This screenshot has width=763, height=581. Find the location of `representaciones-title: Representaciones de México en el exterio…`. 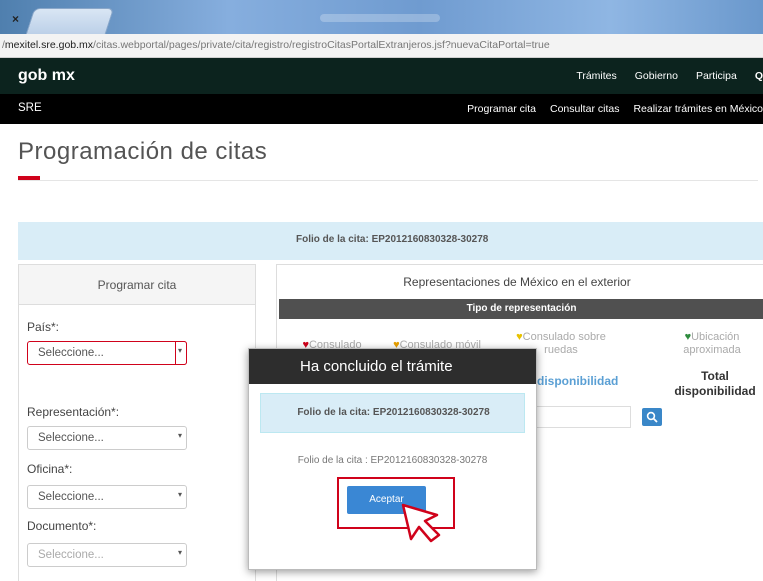

representaciones-title: Representaciones de México en el exterio… is located at coordinates (517, 282).